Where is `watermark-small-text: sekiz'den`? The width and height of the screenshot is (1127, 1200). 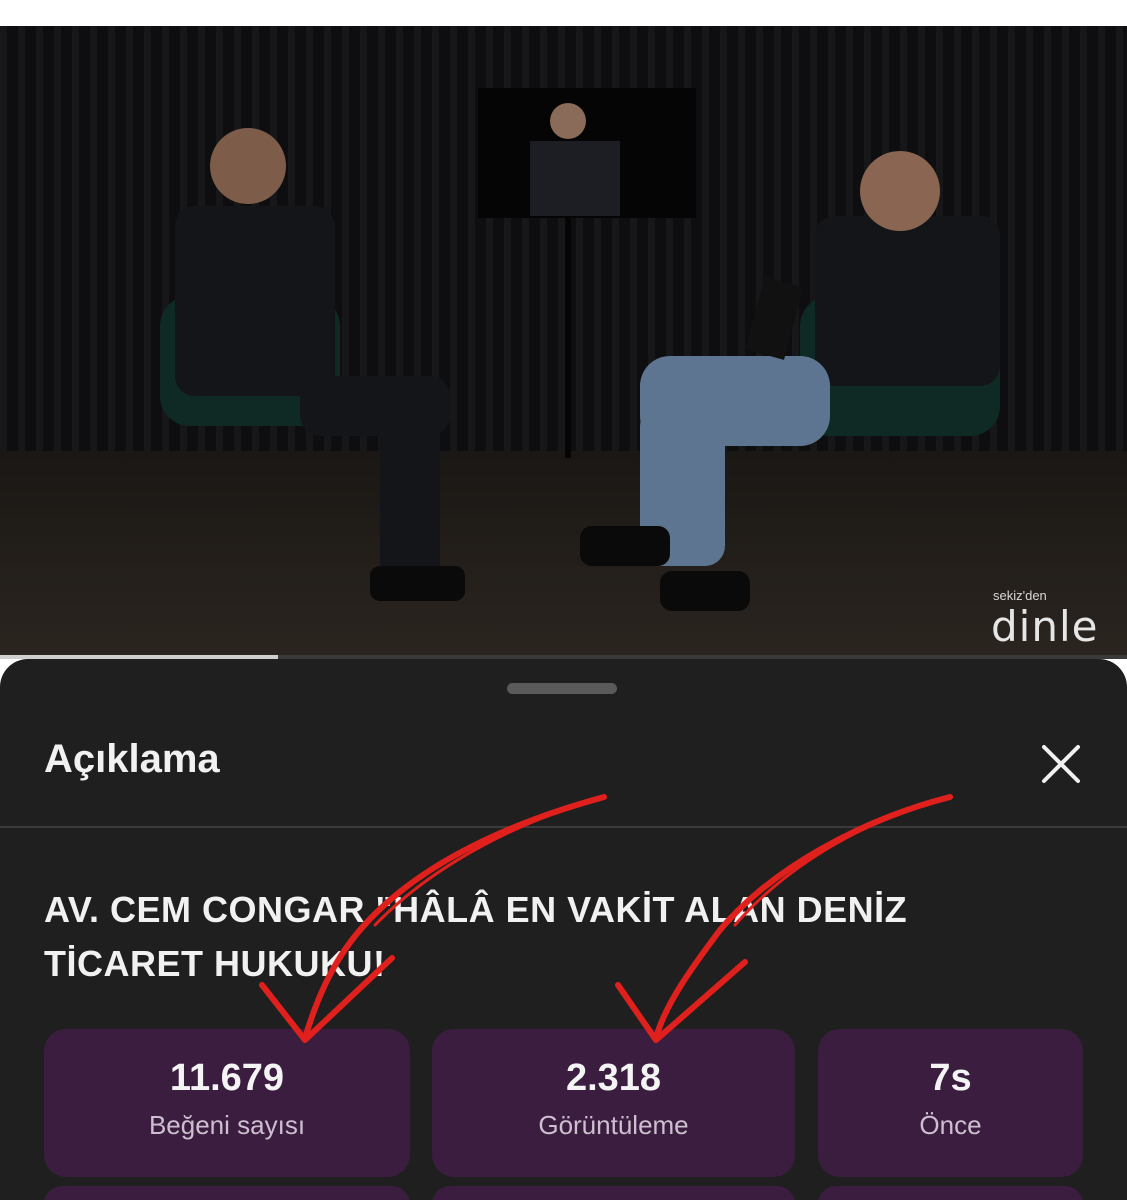 watermark-small-text: sekiz'den is located at coordinates (1020, 595).